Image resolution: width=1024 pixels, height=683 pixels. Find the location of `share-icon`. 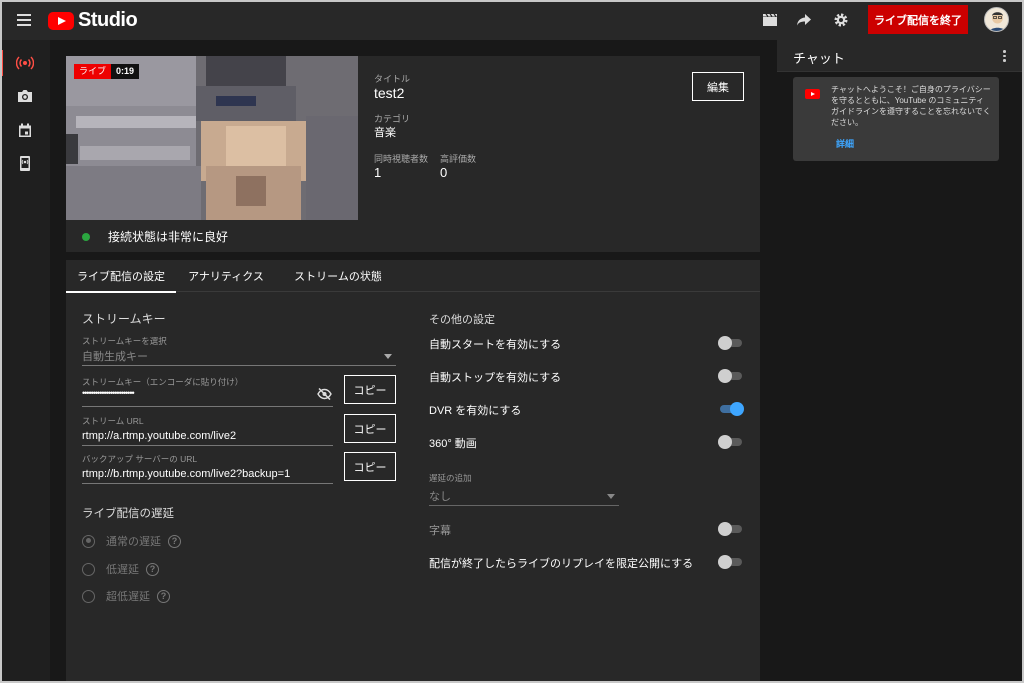

share-icon is located at coordinates (804, 20).